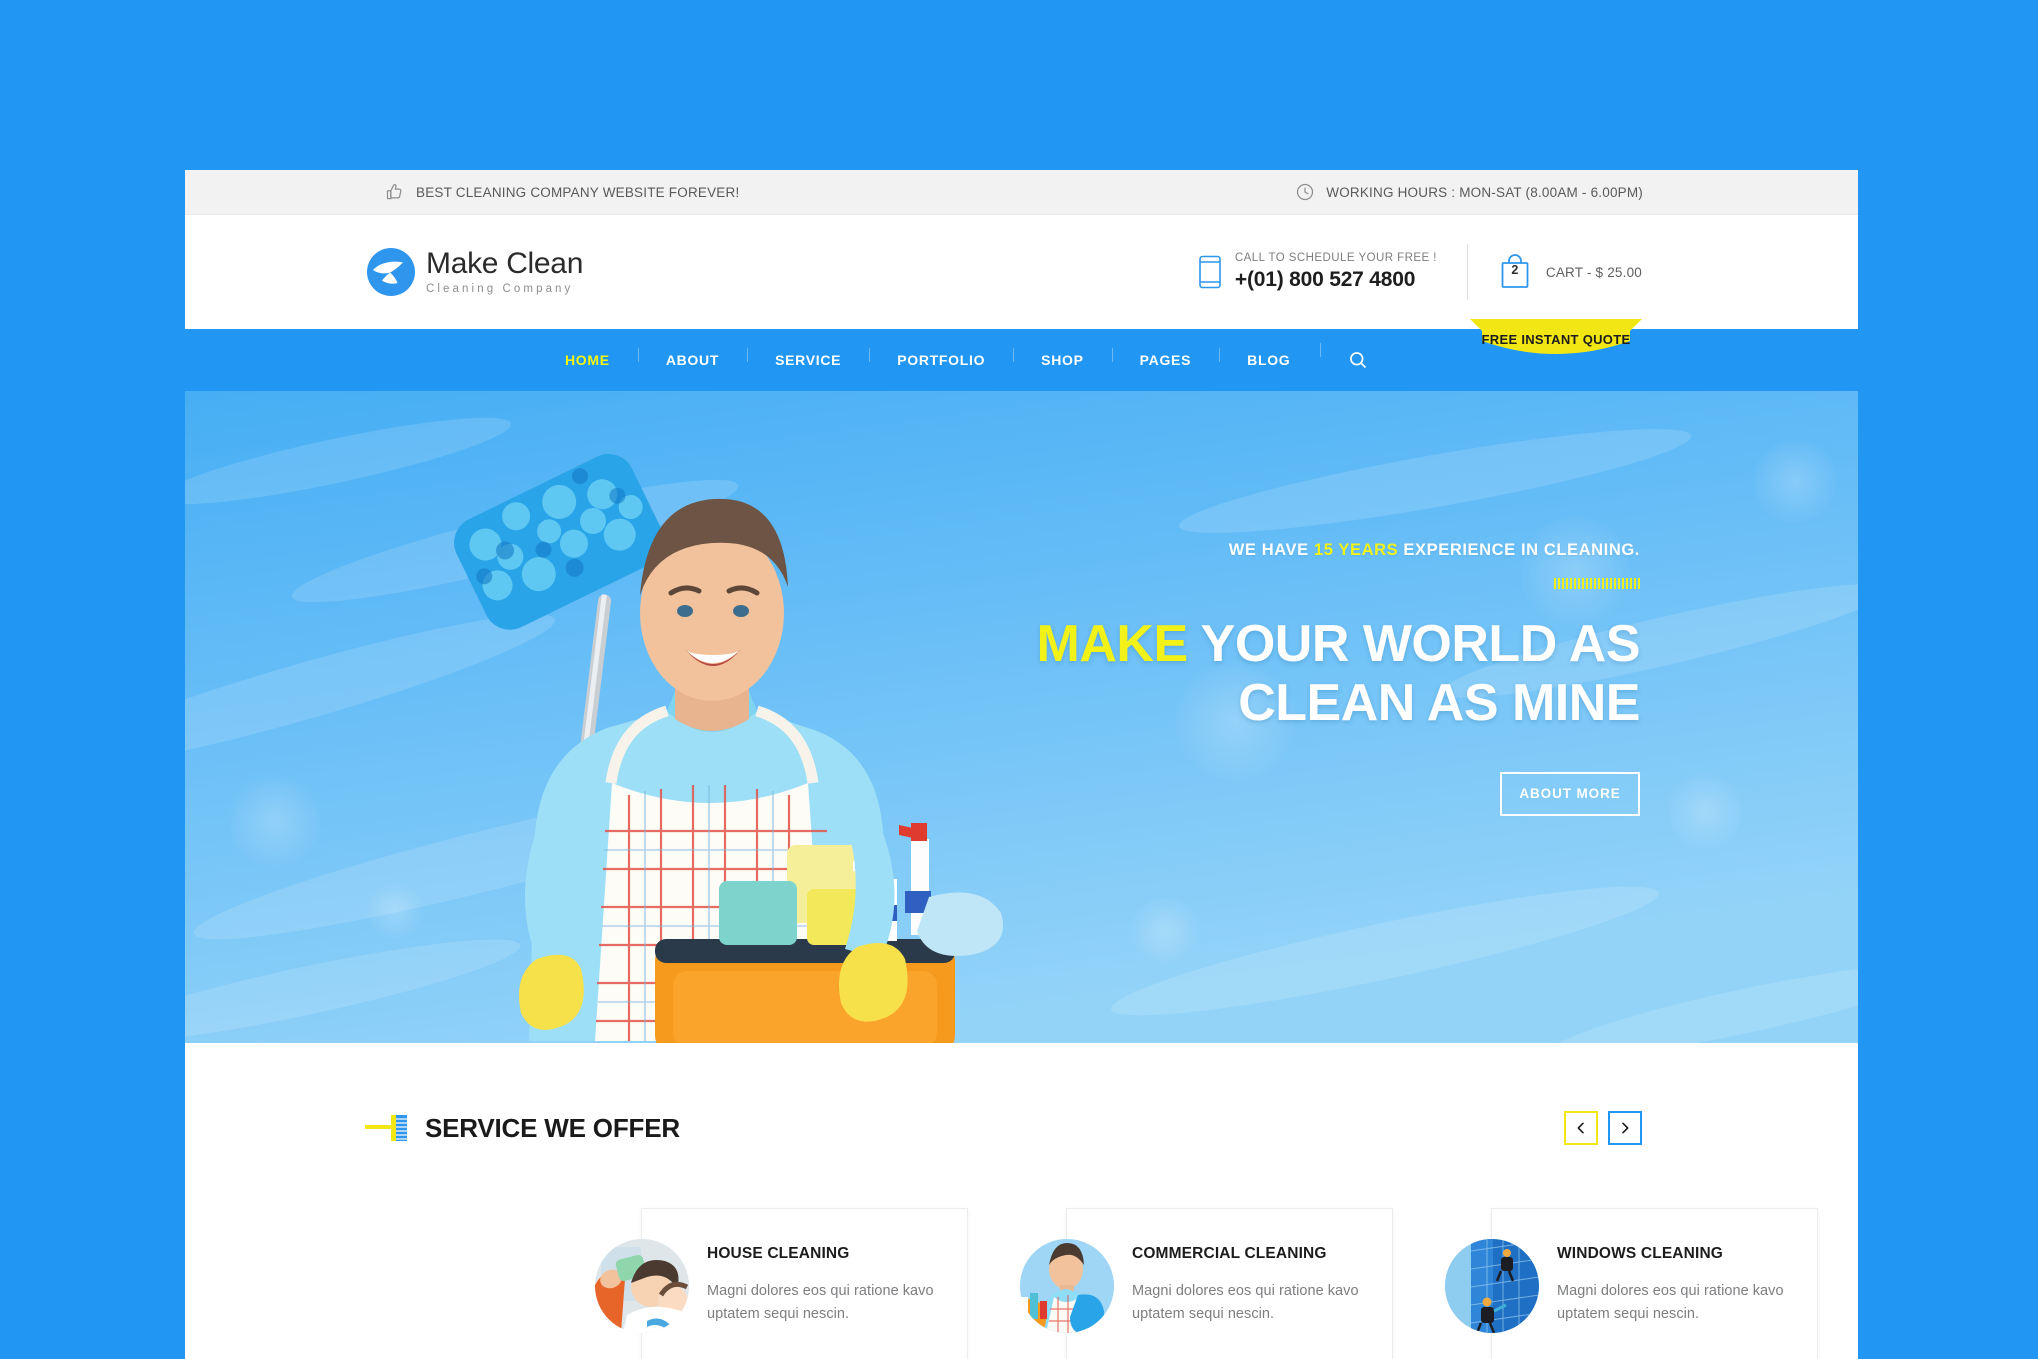 The width and height of the screenshot is (2038, 1359). Describe the element at coordinates (500, 288) in the screenshot. I see `logo-subtitle: Cleaning Company` at that location.